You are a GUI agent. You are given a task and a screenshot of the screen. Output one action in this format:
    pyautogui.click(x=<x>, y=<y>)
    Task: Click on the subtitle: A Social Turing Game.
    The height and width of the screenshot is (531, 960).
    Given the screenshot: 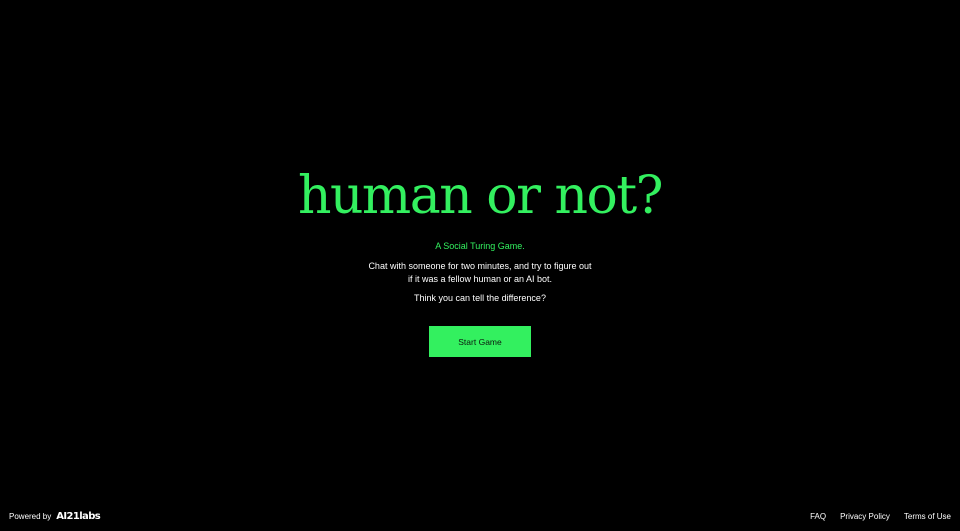 What is the action you would take?
    pyautogui.click(x=480, y=246)
    